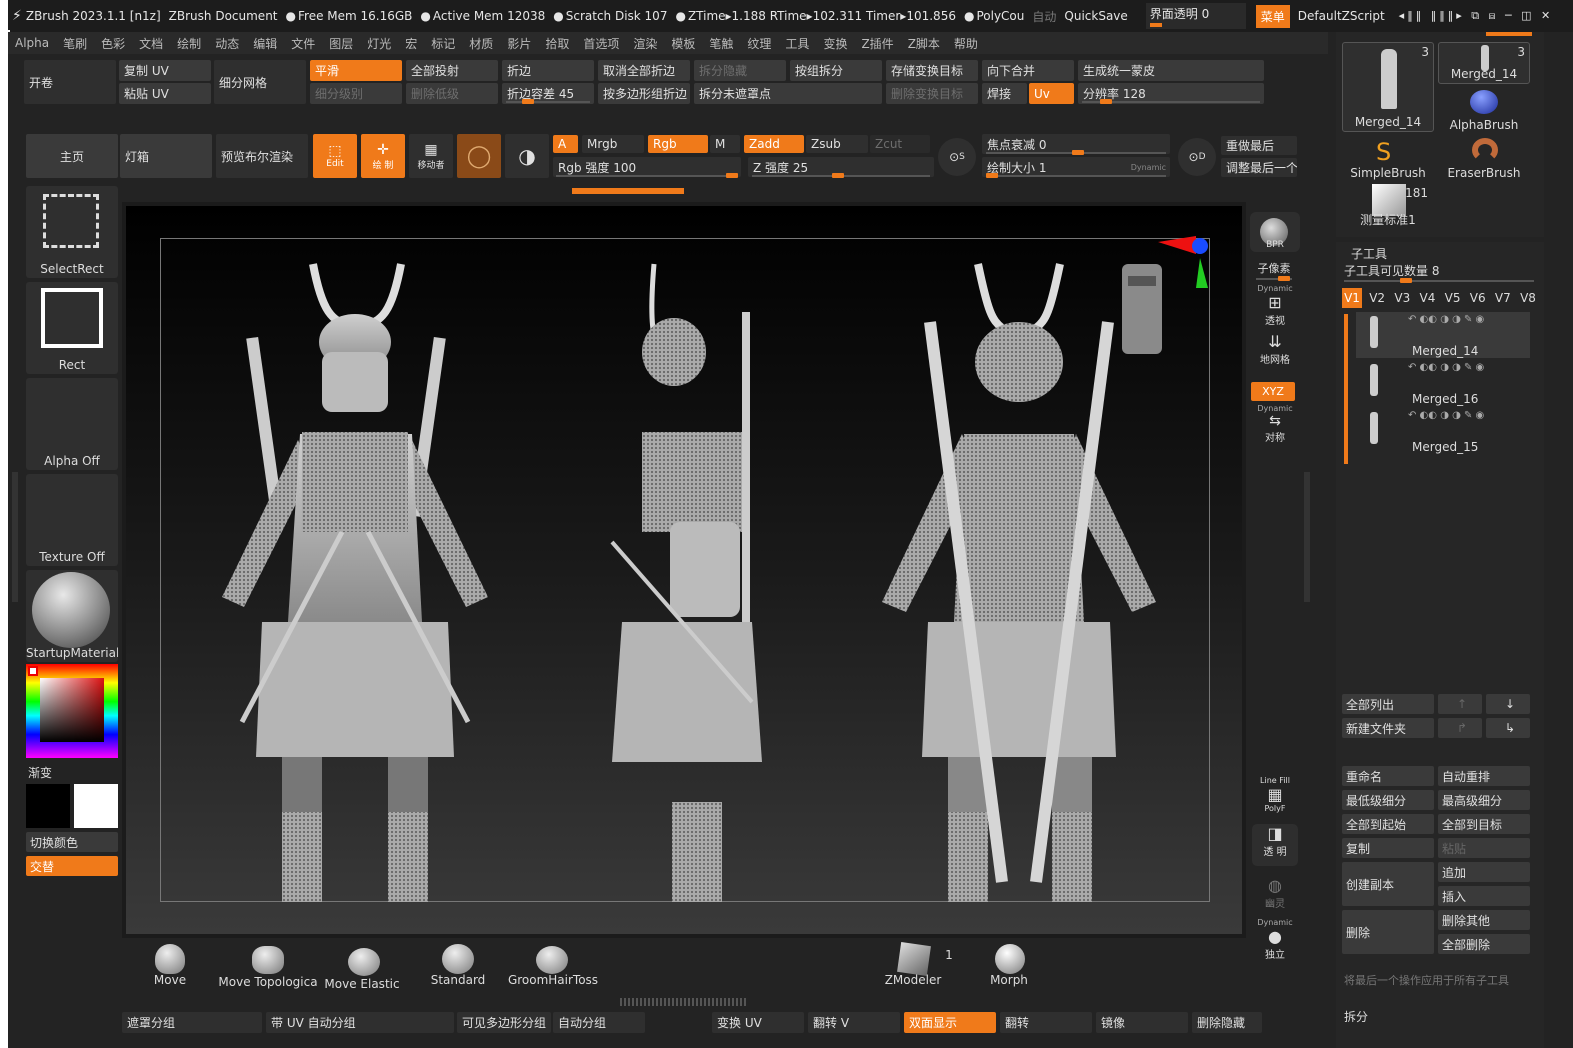 This screenshot has height=1048, width=1573. What do you see at coordinates (1171, 70) in the screenshot?
I see `unified-skin-button: 生成统一蒙皮` at bounding box center [1171, 70].